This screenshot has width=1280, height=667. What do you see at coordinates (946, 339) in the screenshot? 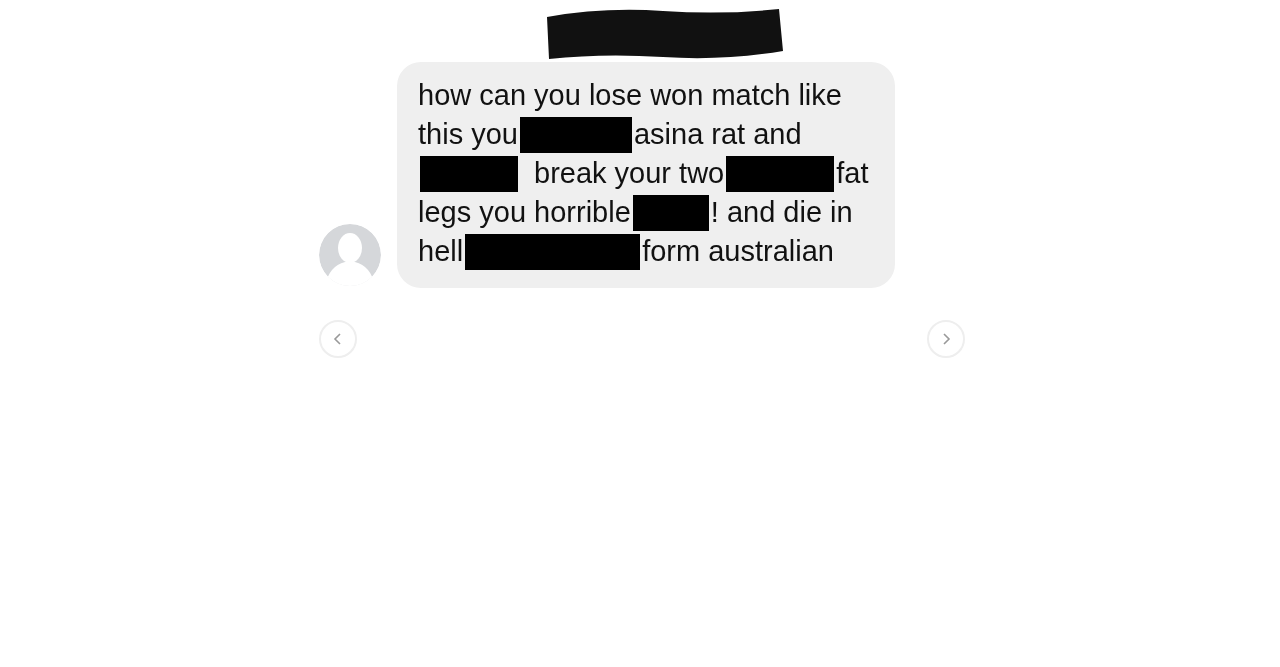
I see `next-button` at bounding box center [946, 339].